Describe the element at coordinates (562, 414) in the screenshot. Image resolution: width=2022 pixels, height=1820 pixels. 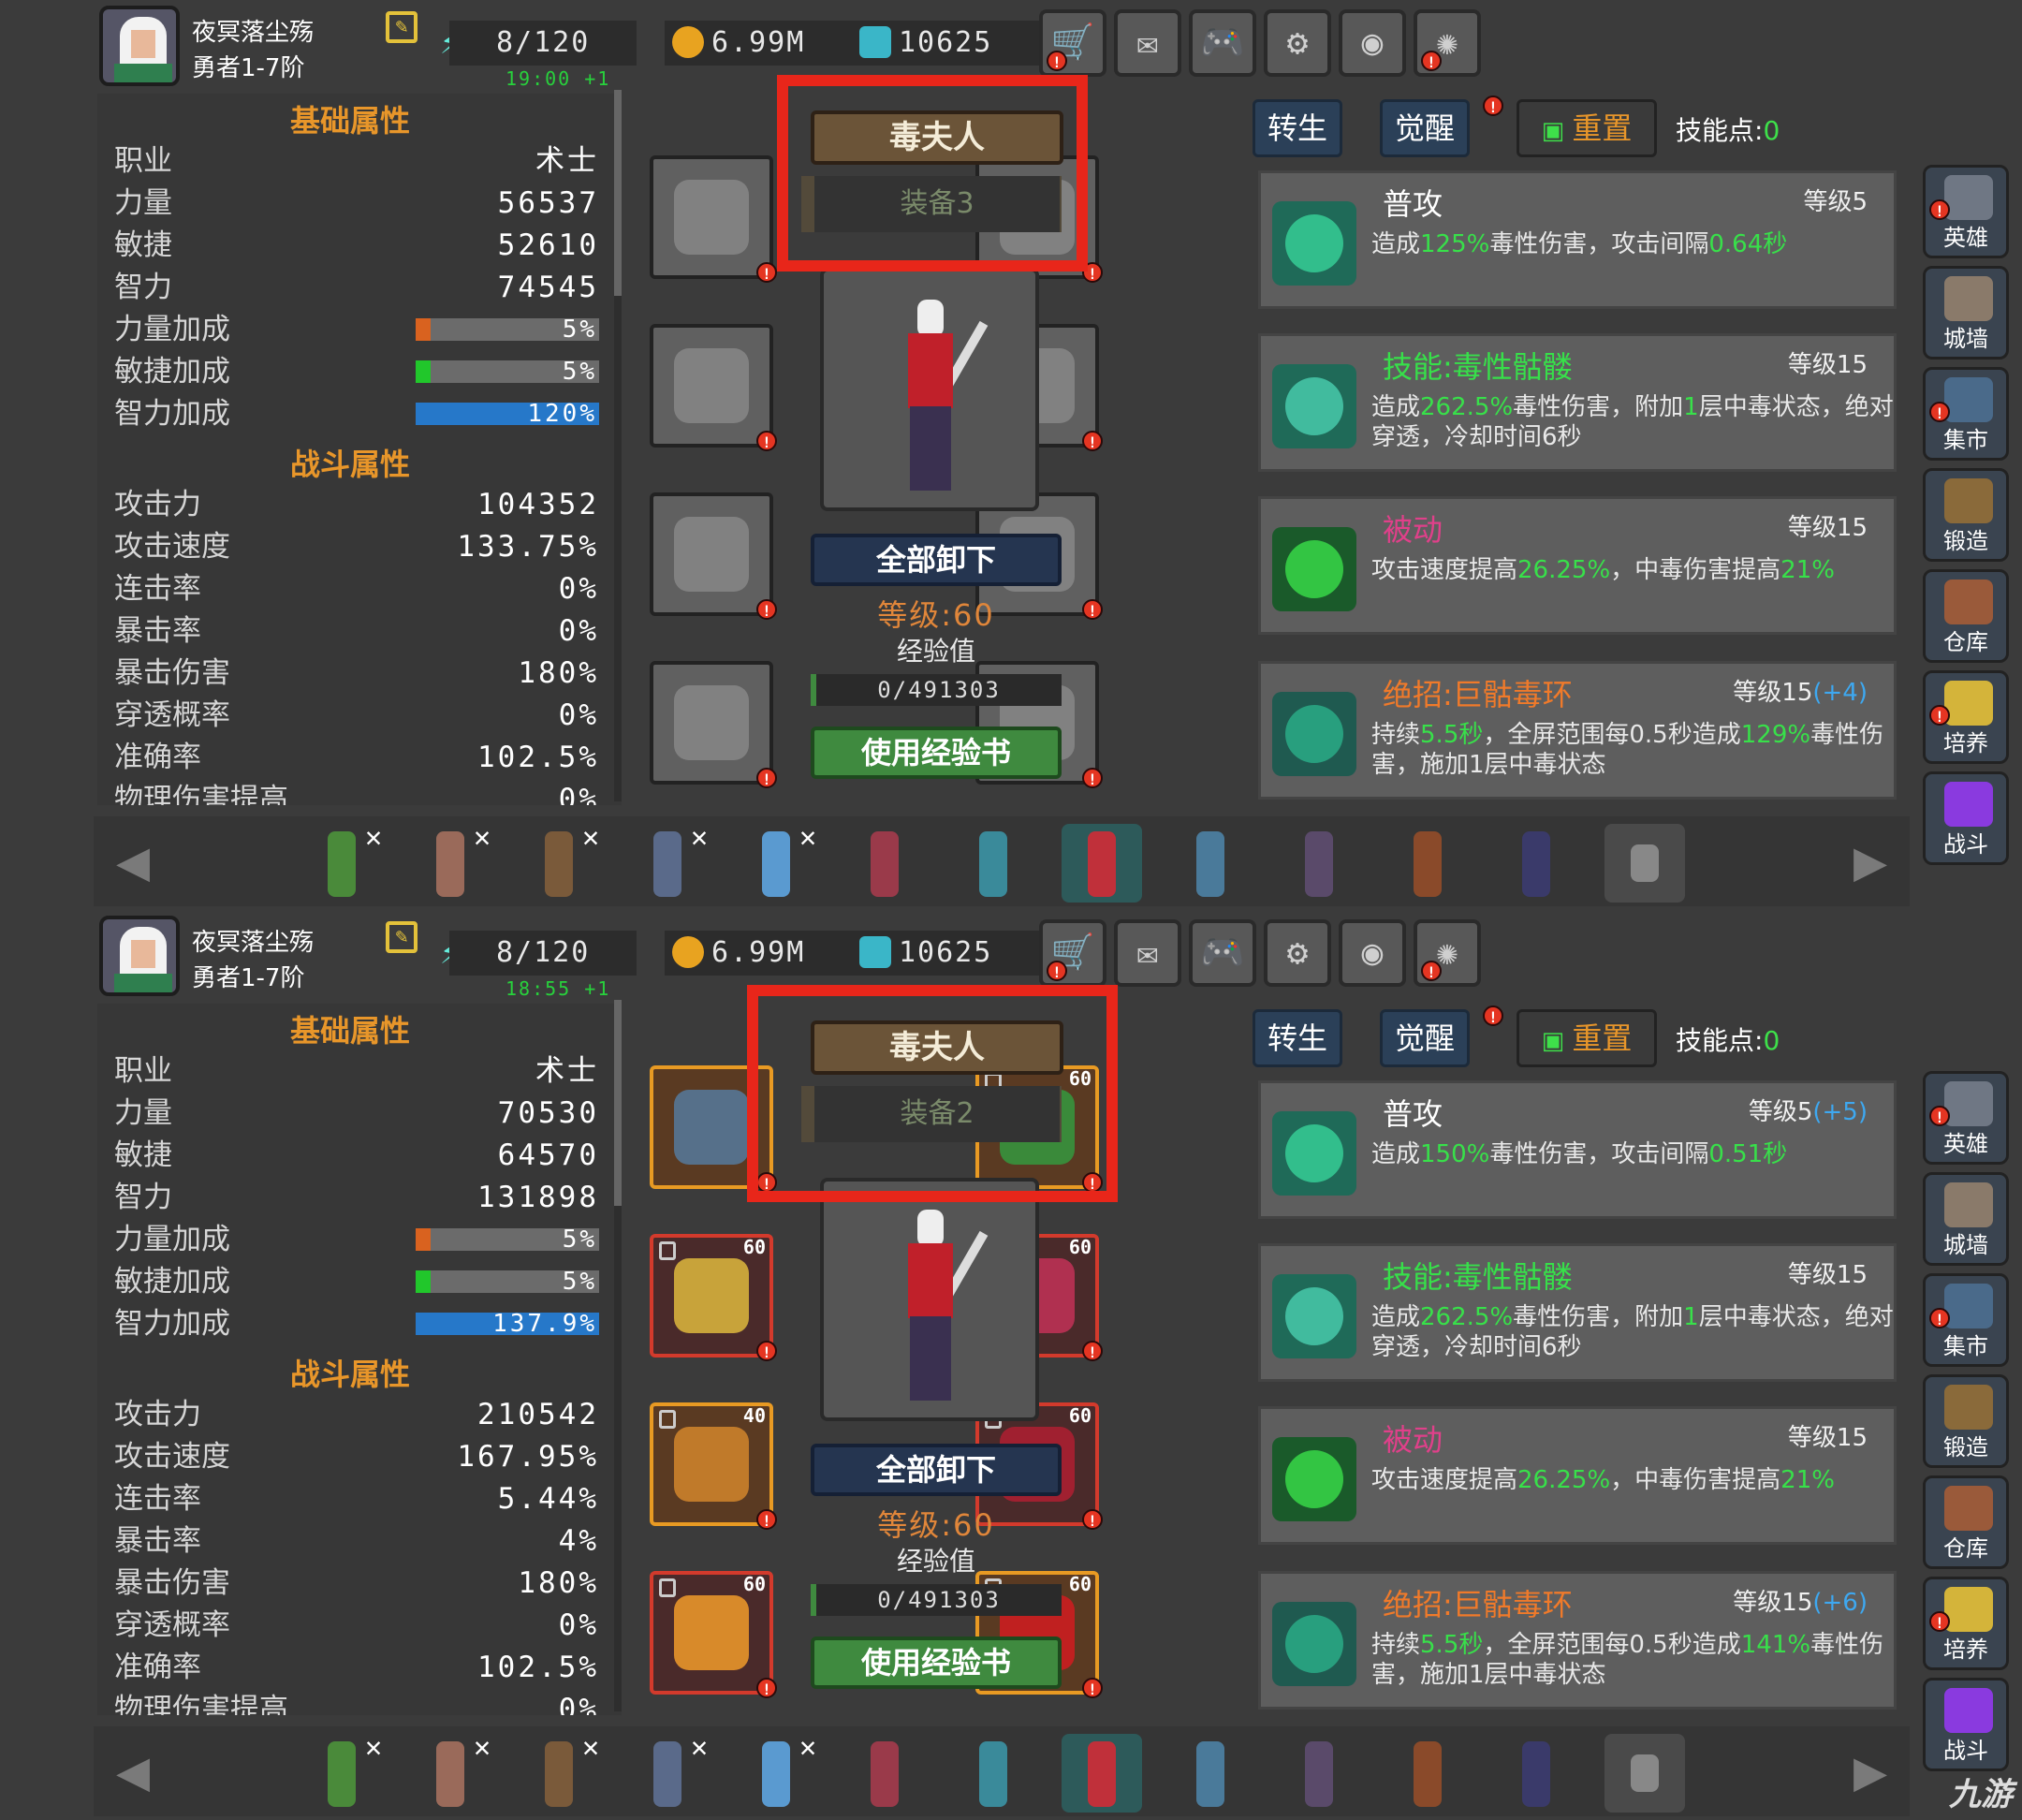
I see `bonus-value: 120%` at that location.